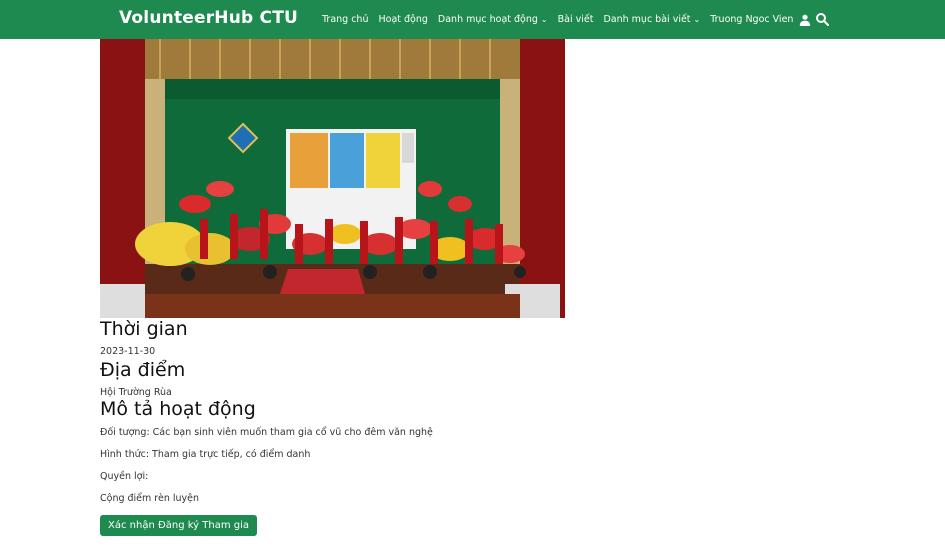 The image size is (945, 549). What do you see at coordinates (805, 20) in the screenshot?
I see `user-icon` at bounding box center [805, 20].